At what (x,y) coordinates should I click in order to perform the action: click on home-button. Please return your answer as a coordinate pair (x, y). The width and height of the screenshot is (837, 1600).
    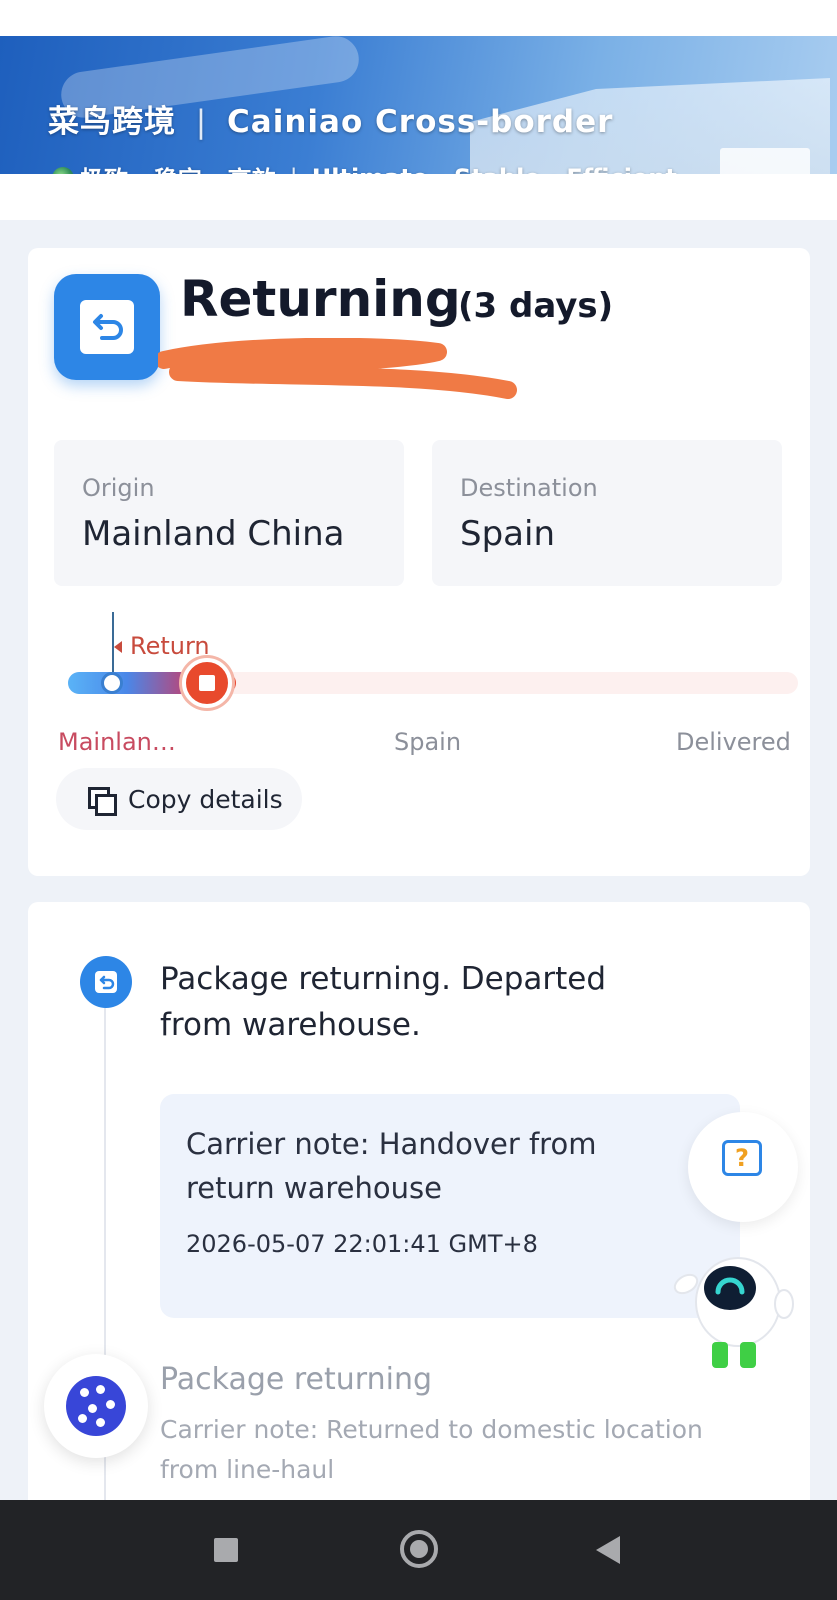
    Looking at the image, I should click on (419, 1549).